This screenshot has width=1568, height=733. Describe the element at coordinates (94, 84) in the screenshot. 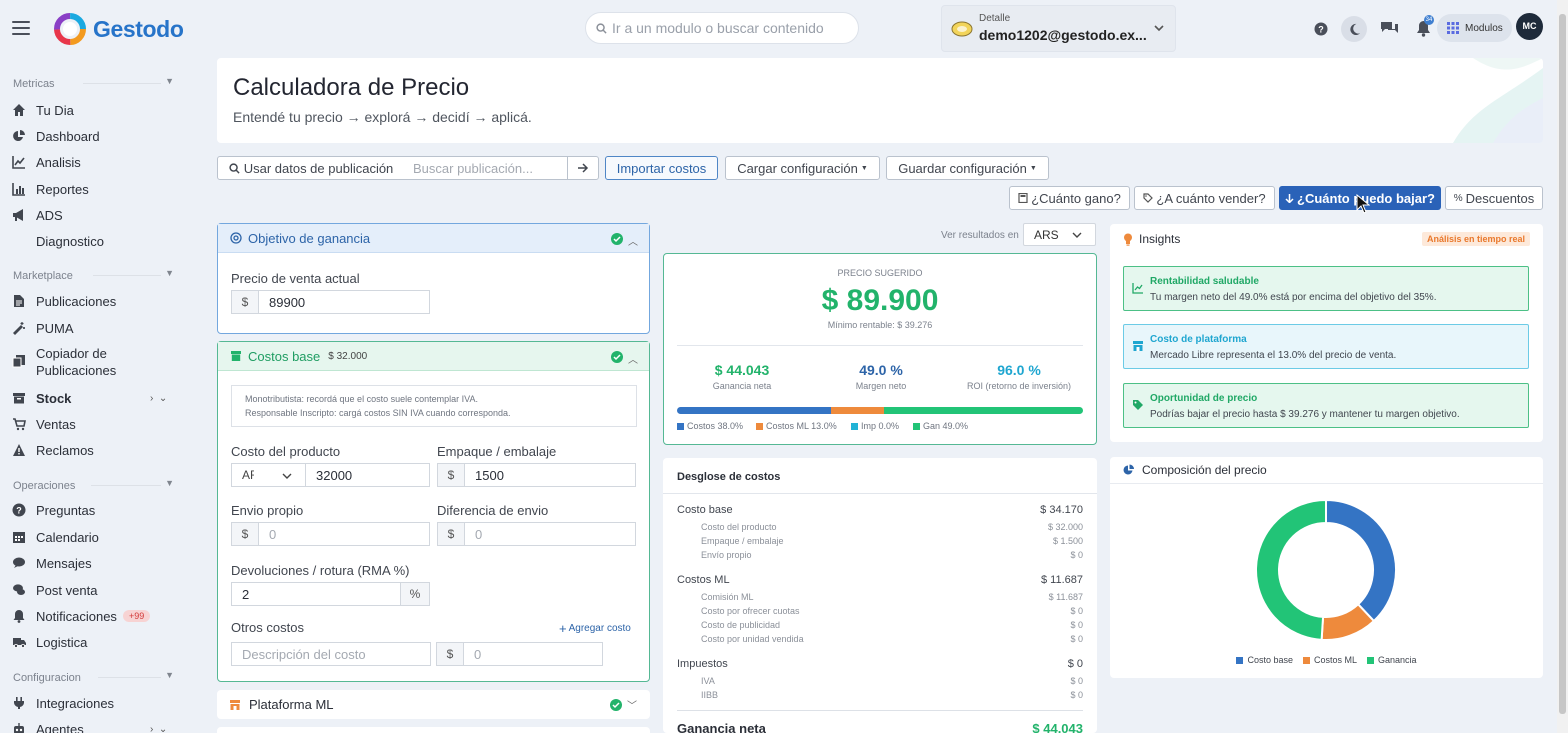

I see `sidebar-section-metricas: Metricas ▼` at that location.